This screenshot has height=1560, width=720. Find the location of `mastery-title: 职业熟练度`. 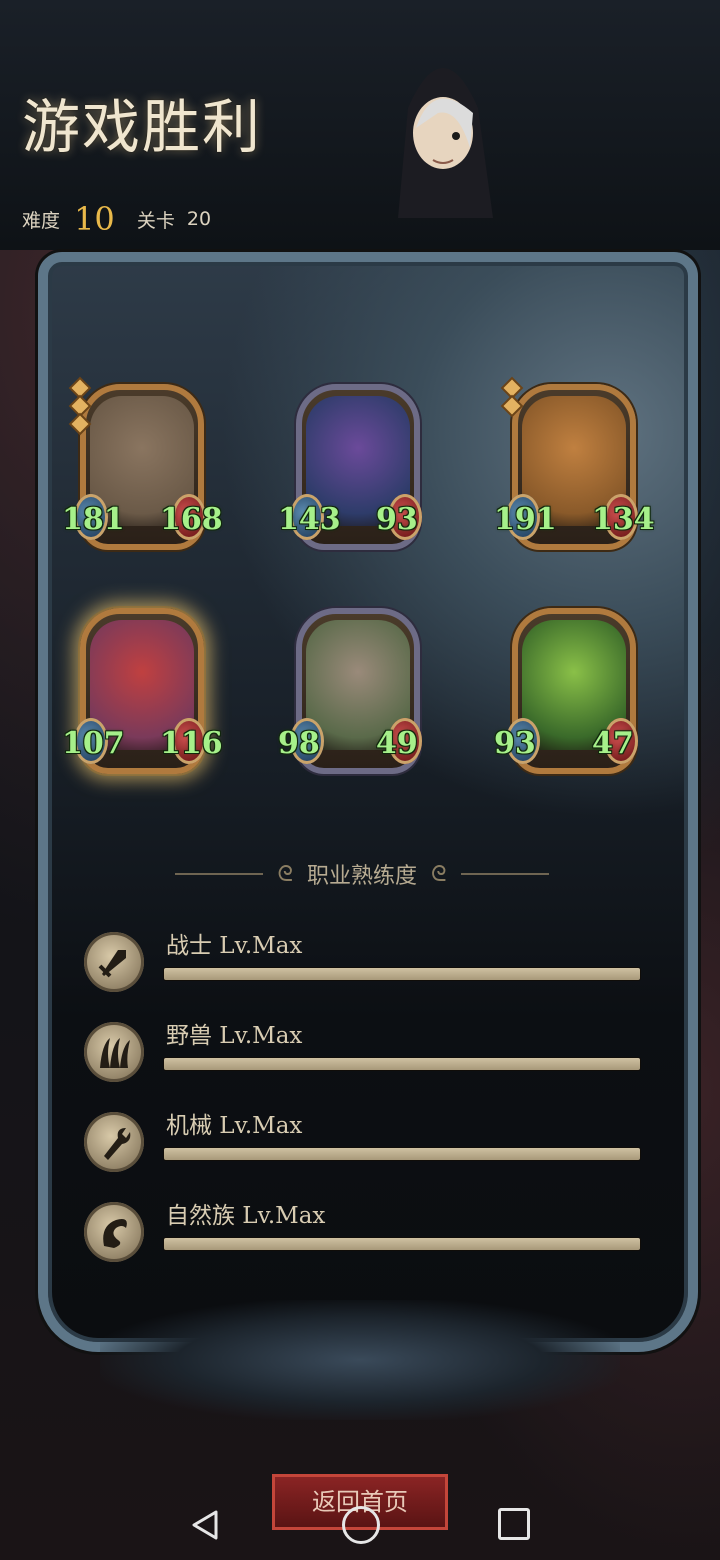

mastery-title: 职业熟练度 is located at coordinates (361, 876).